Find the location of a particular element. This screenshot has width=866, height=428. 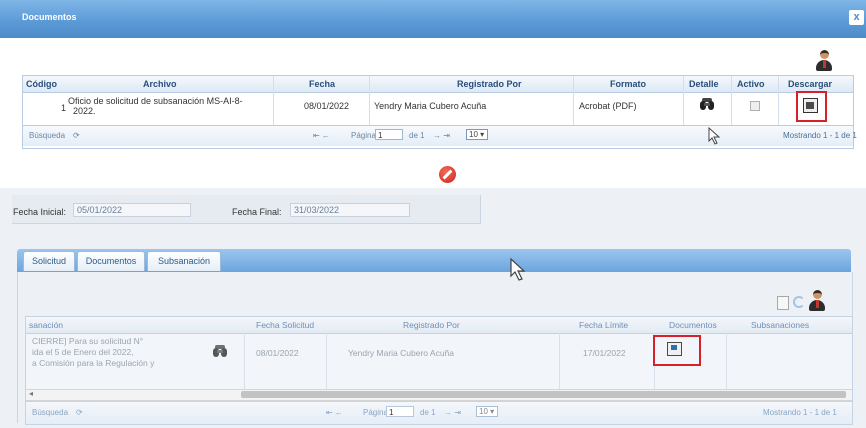

fecha-inicial-field: 05/01/2022 is located at coordinates (132, 210).